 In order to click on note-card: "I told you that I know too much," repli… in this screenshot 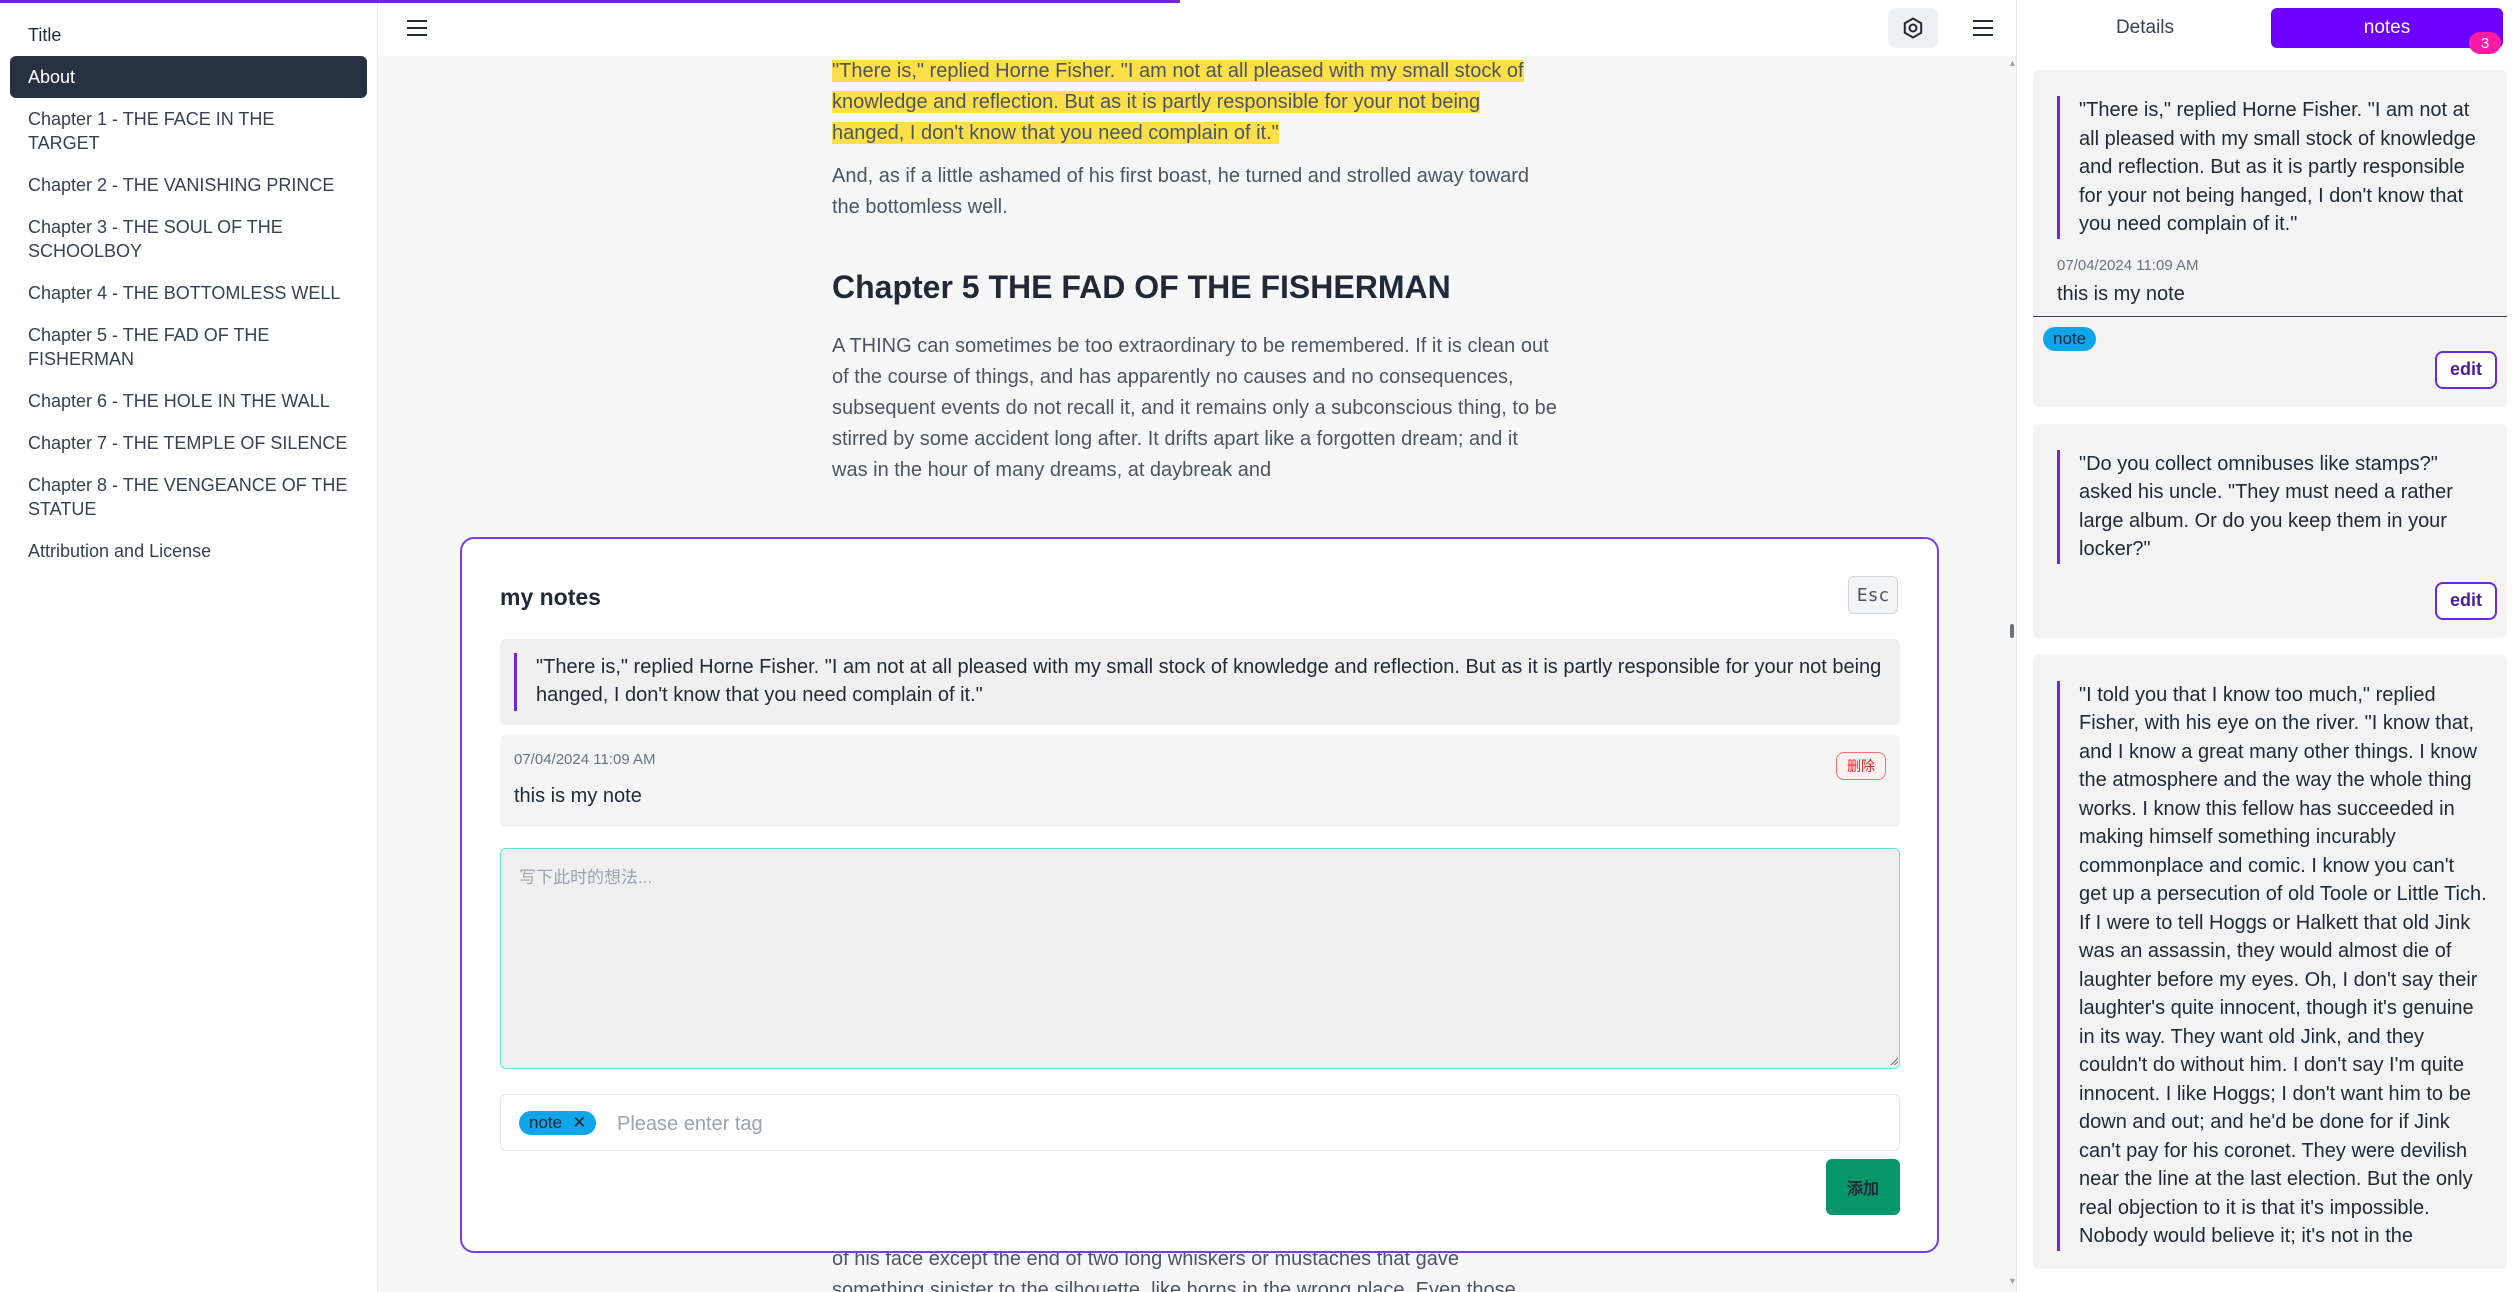, I will do `click(2270, 961)`.